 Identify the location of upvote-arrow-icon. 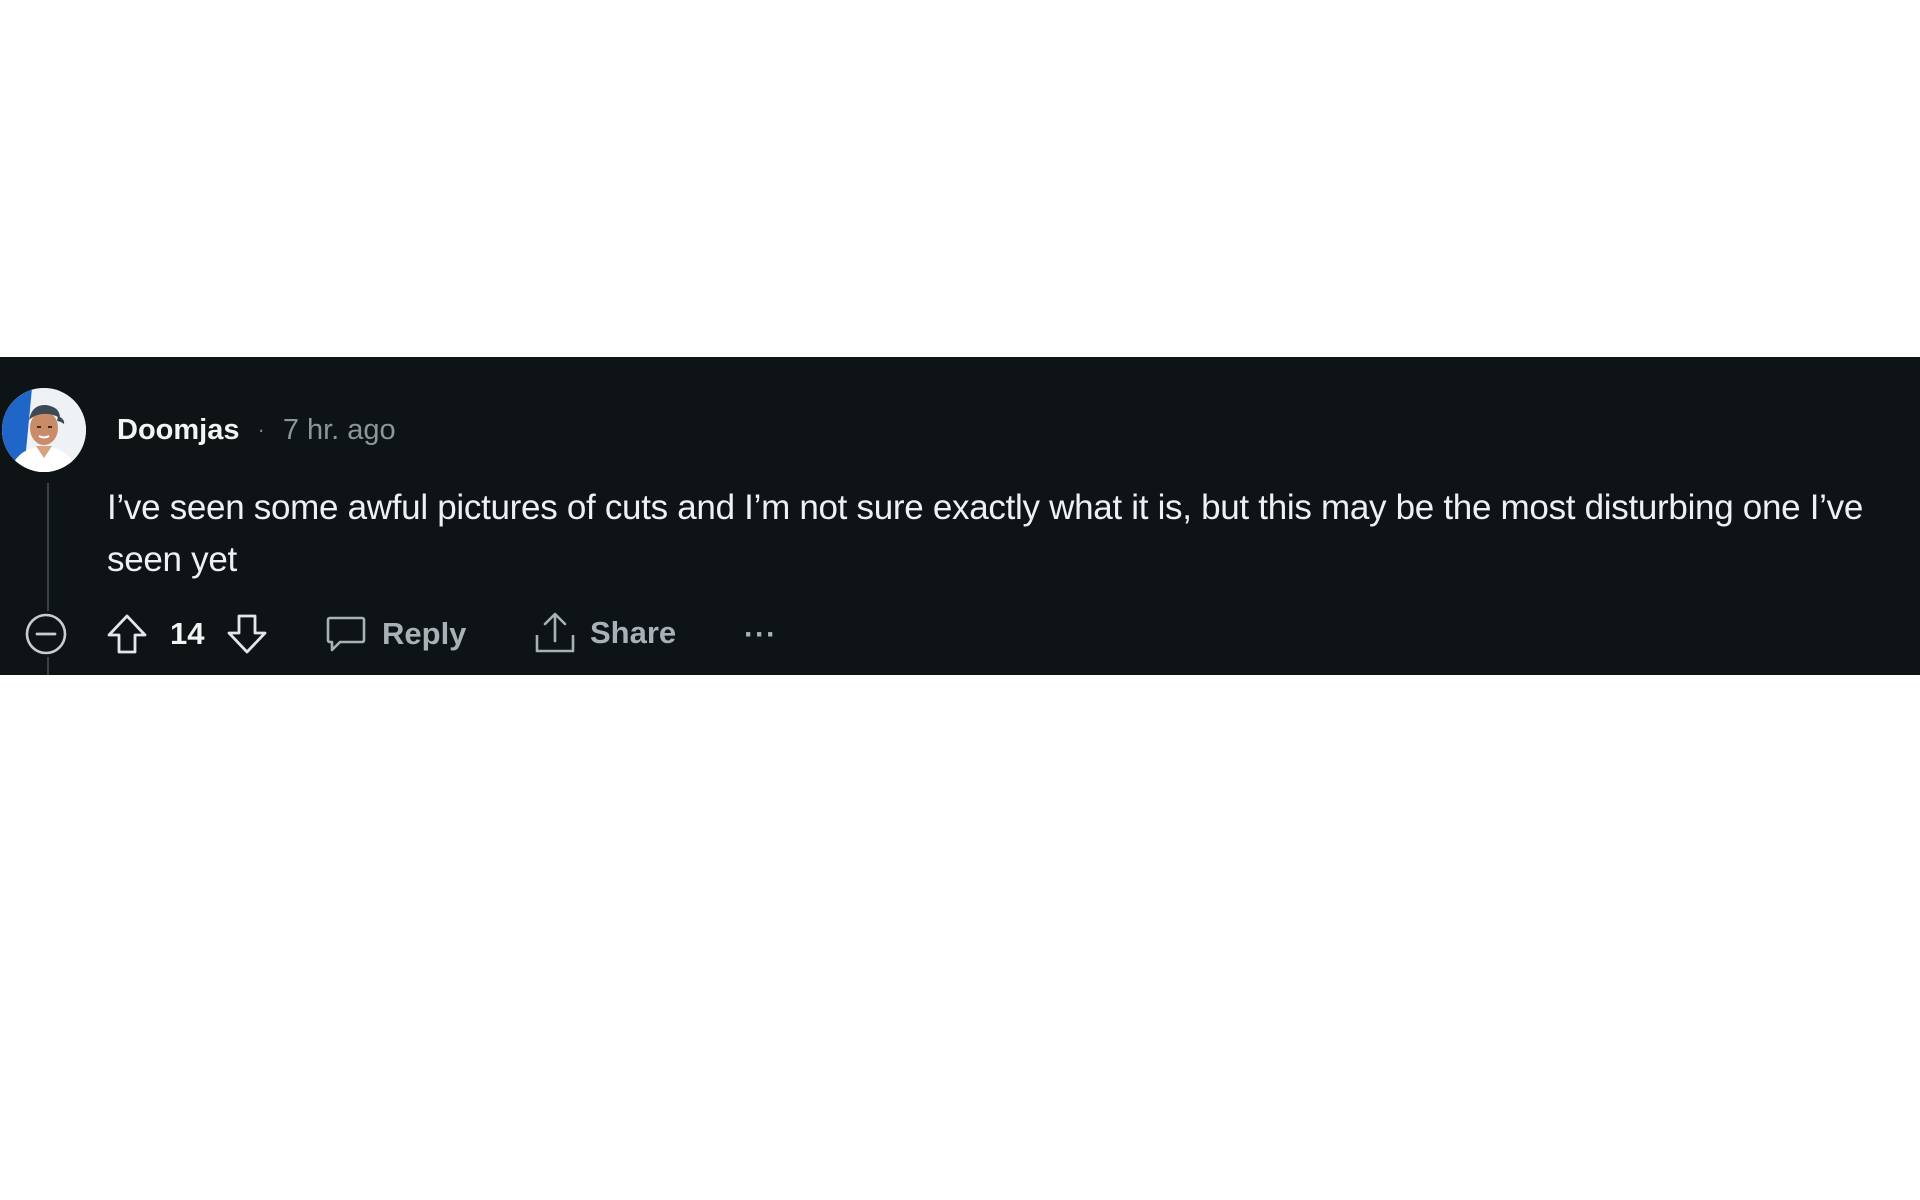
(127, 634).